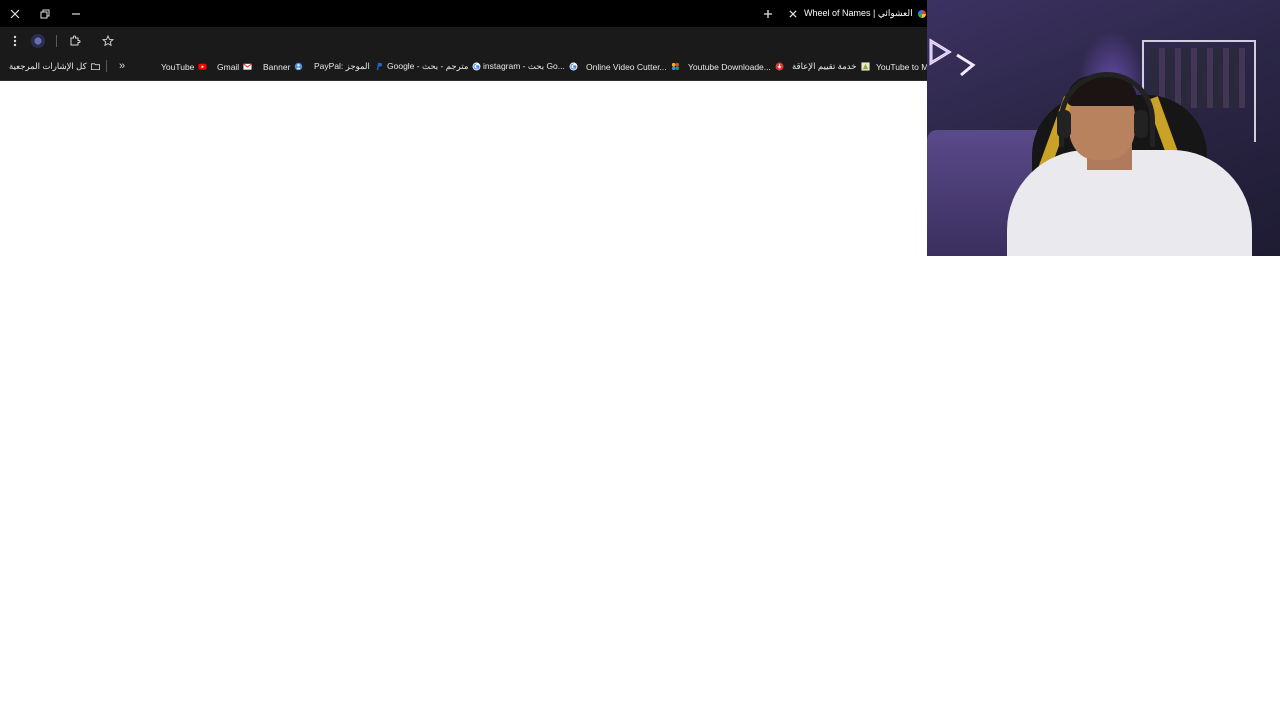 The height and width of the screenshot is (720, 1280). Describe the element at coordinates (95, 67) in the screenshot. I see `folder-icon` at that location.